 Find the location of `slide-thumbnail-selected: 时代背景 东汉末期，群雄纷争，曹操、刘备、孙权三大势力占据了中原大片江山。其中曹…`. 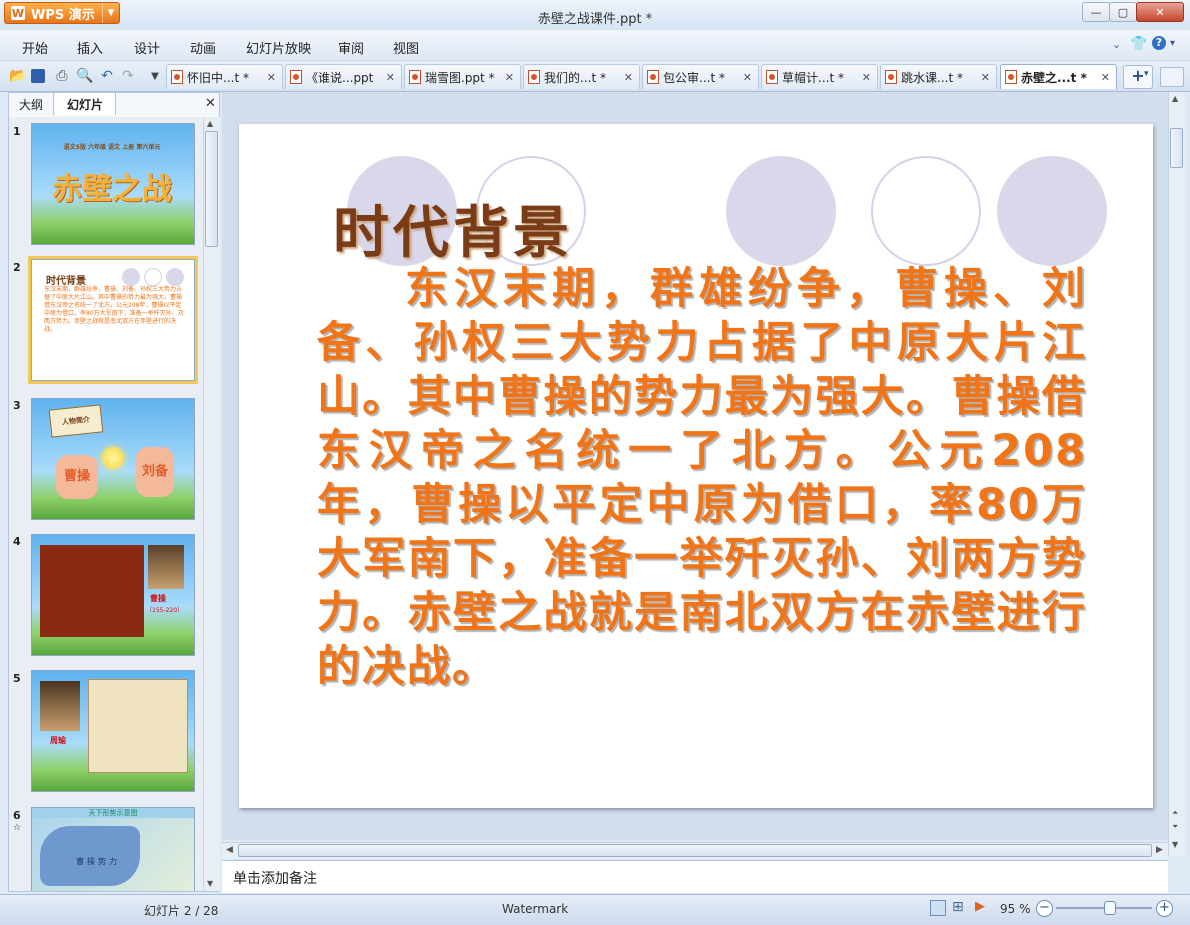

slide-thumbnail-selected: 时代背景 东汉末期，群雄纷争，曹操、刘备、孙权三大势力占据了中原大片江山。其中曹… is located at coordinates (113, 320).